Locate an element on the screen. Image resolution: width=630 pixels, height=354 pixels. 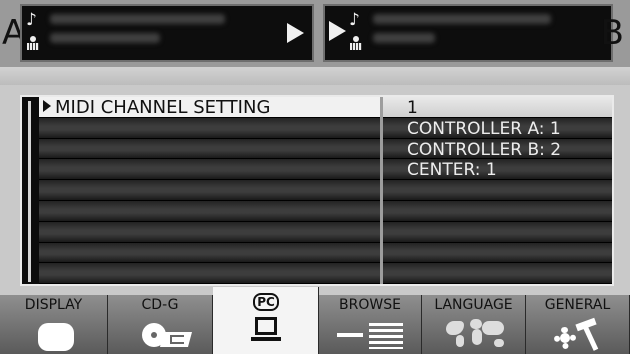
deck-a-track-title is located at coordinates (137, 19).